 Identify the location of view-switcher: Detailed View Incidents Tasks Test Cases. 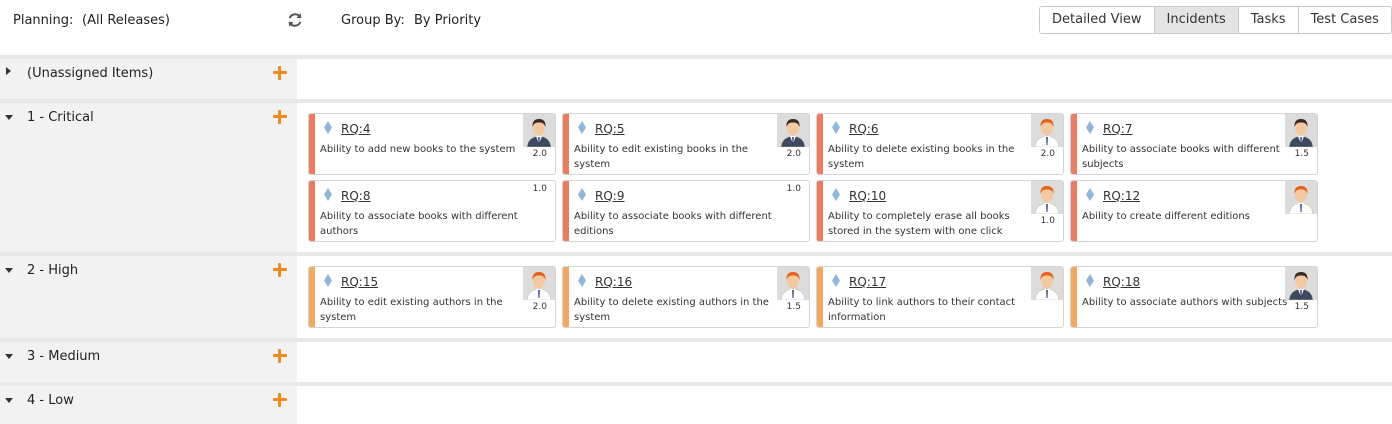
(1215, 20).